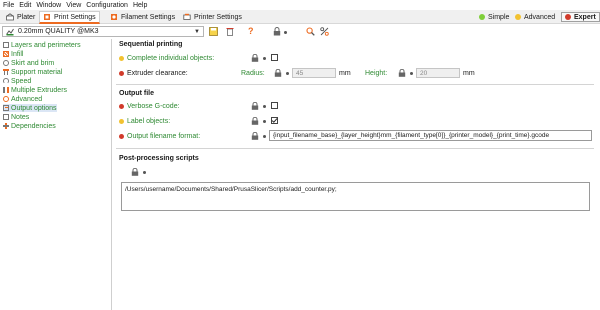 Image resolution: width=600 pixels, height=310 pixels. I want to click on search-icon, so click(310, 31).